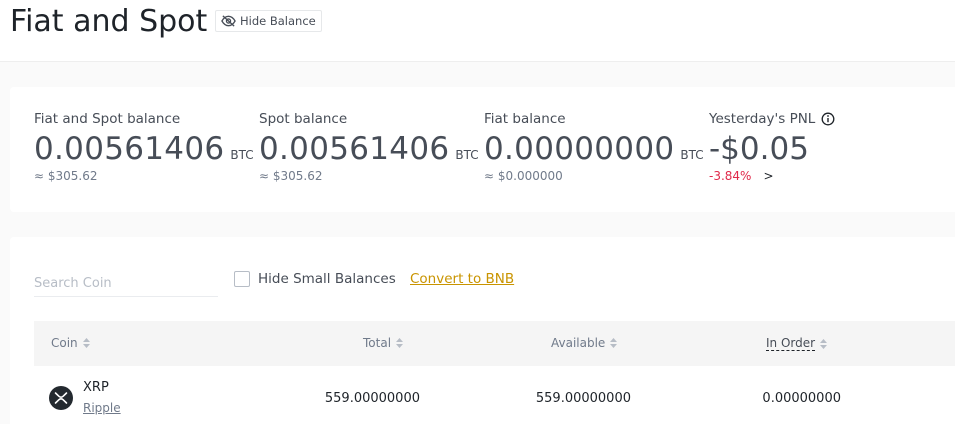  I want to click on column-header-total: Total, so click(383, 343).